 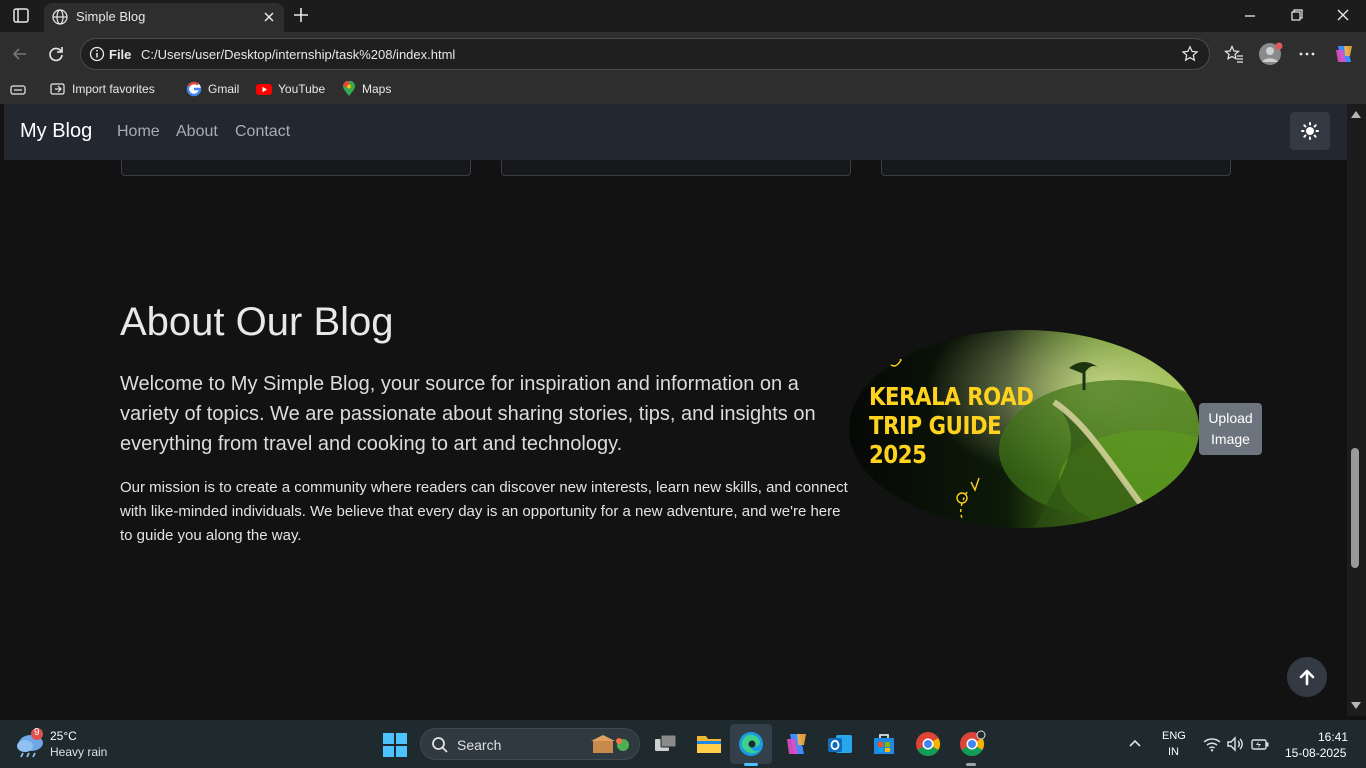 What do you see at coordinates (57, 89) in the screenshot?
I see `import-icon` at bounding box center [57, 89].